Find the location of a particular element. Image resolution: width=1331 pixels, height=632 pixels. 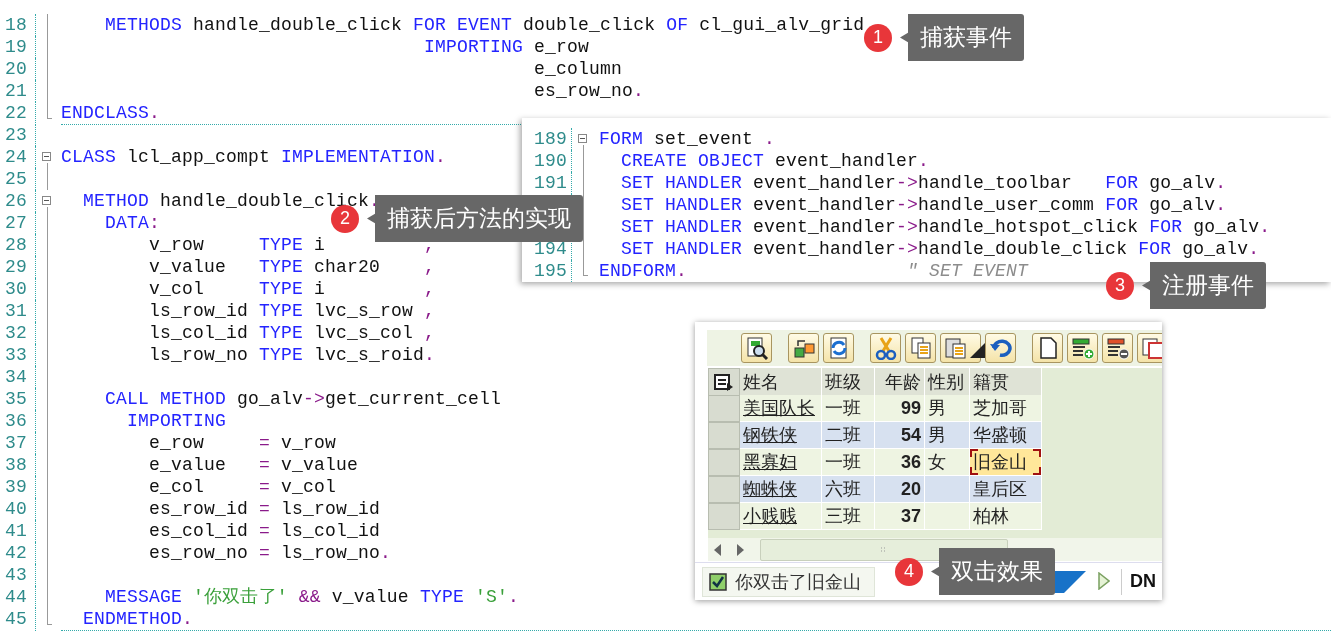

code-line: es_col_id = ls_col_id is located at coordinates (265, 531).